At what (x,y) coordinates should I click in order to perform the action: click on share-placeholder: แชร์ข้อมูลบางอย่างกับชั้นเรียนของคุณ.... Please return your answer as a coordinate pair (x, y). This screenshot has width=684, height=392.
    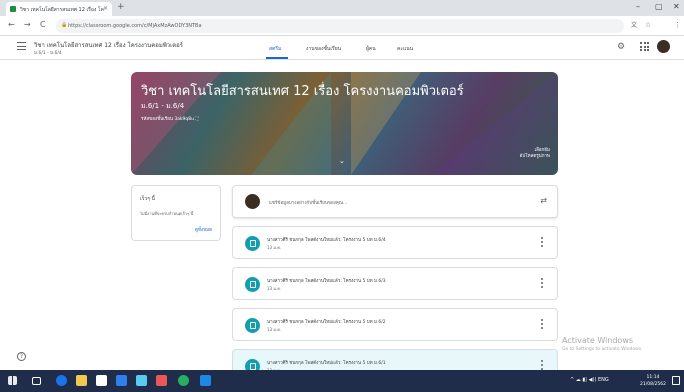
    Looking at the image, I should click on (308, 202).